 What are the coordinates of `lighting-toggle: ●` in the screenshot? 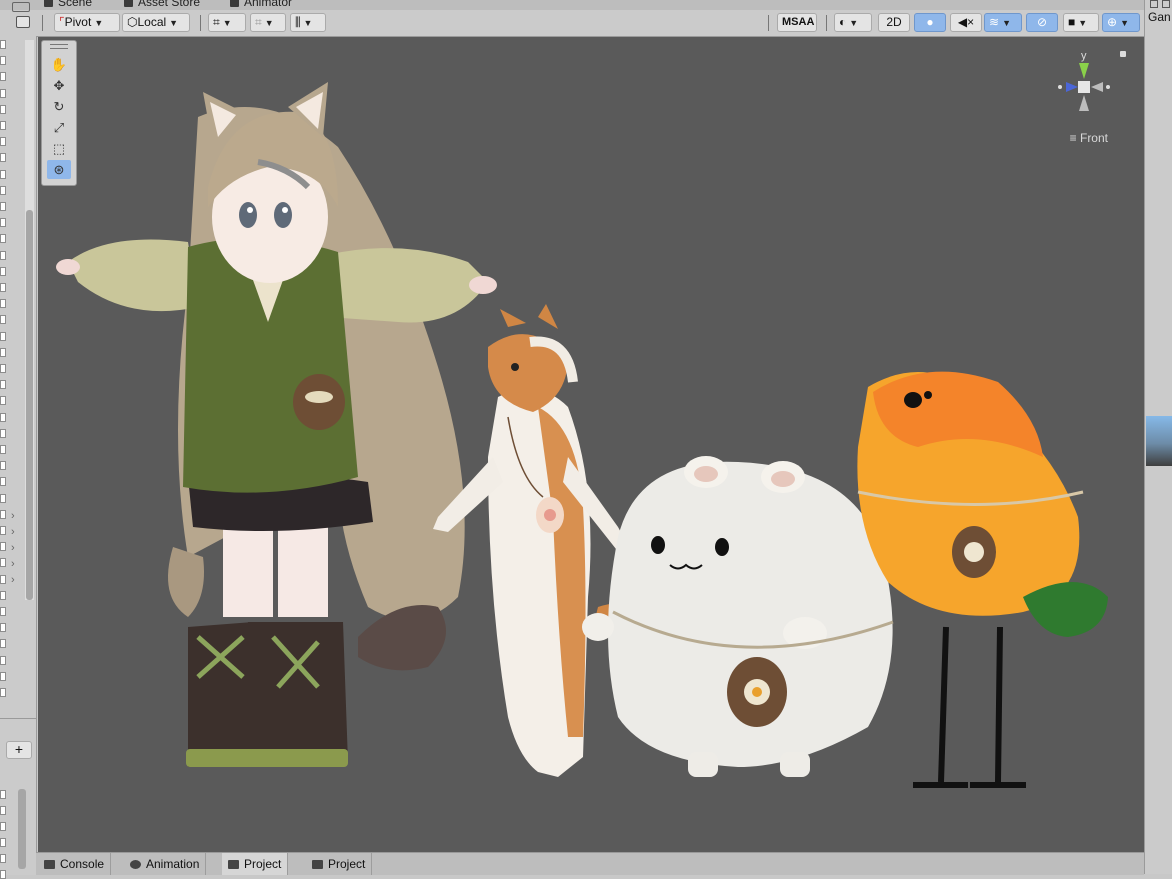 It's located at (930, 22).